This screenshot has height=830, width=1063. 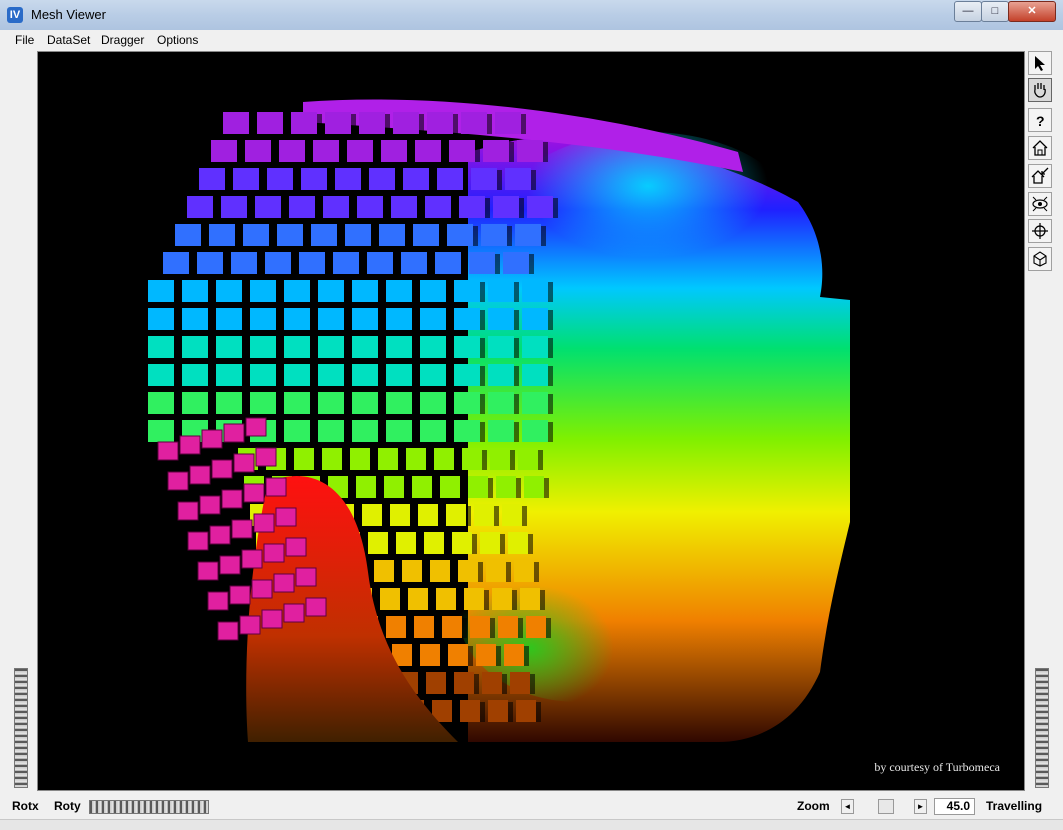 What do you see at coordinates (1032, 11) in the screenshot?
I see `close-button: ✕` at bounding box center [1032, 11].